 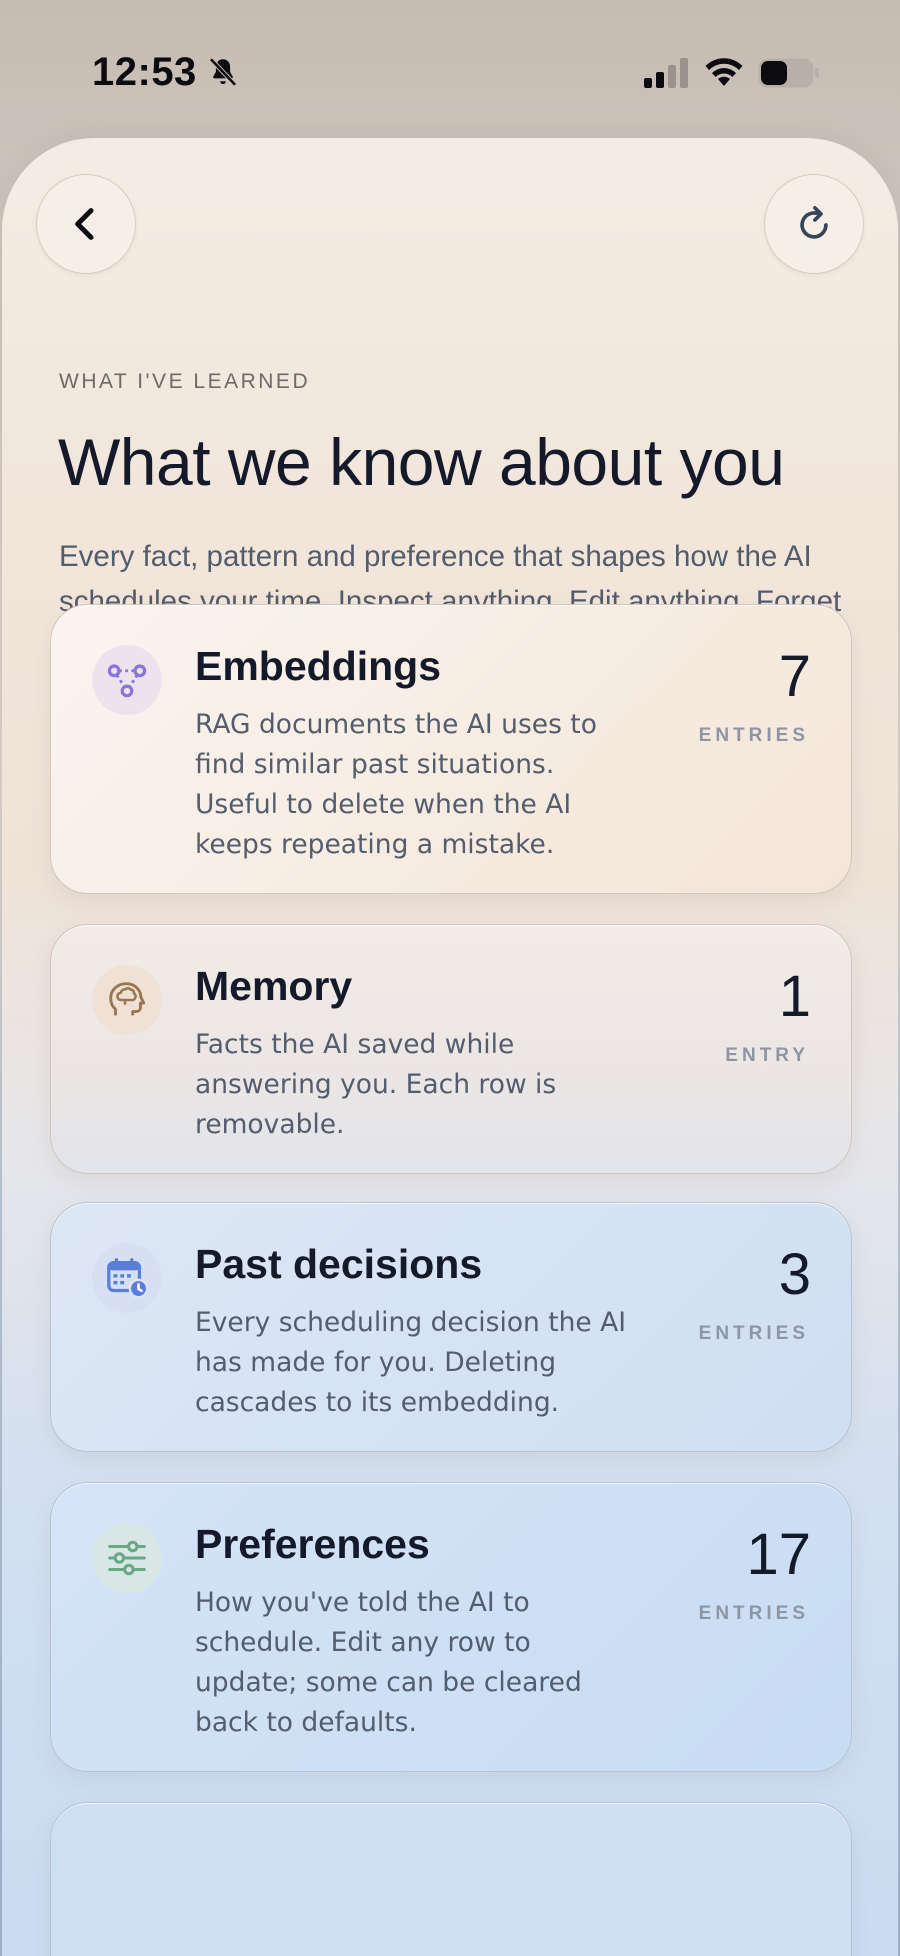 What do you see at coordinates (778, 1554) in the screenshot?
I see `card-count: 17` at bounding box center [778, 1554].